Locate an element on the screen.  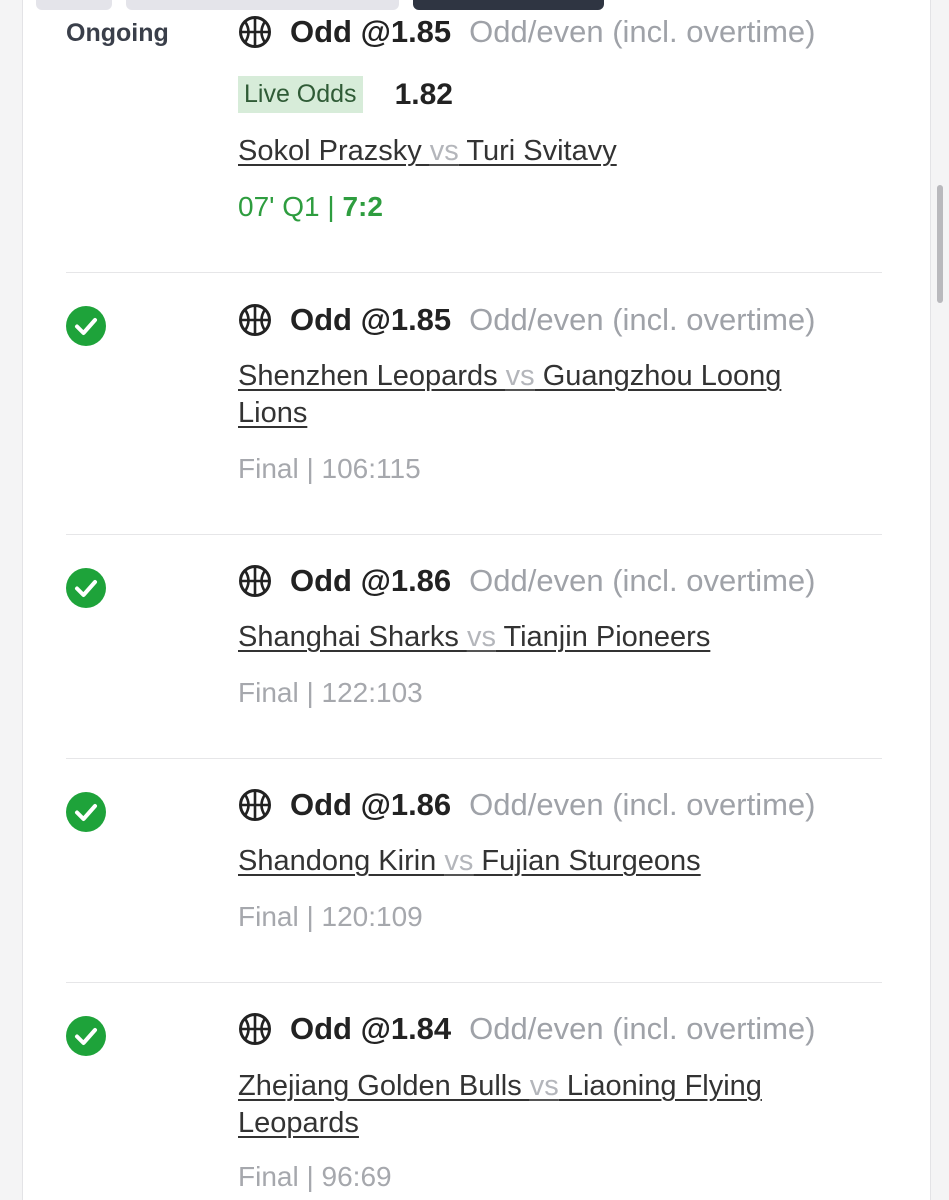
final-score: Final | 122:103 is located at coordinates (330, 692).